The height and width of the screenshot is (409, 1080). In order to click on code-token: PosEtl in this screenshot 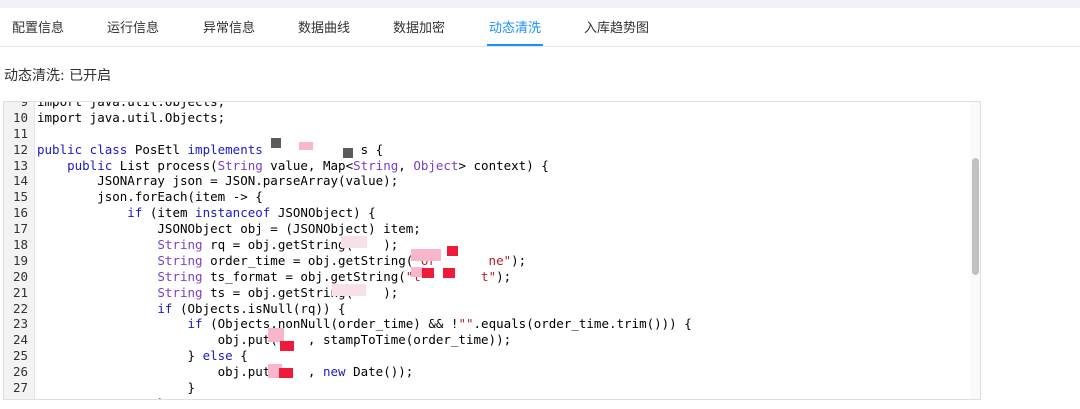, I will do `click(157, 149)`.